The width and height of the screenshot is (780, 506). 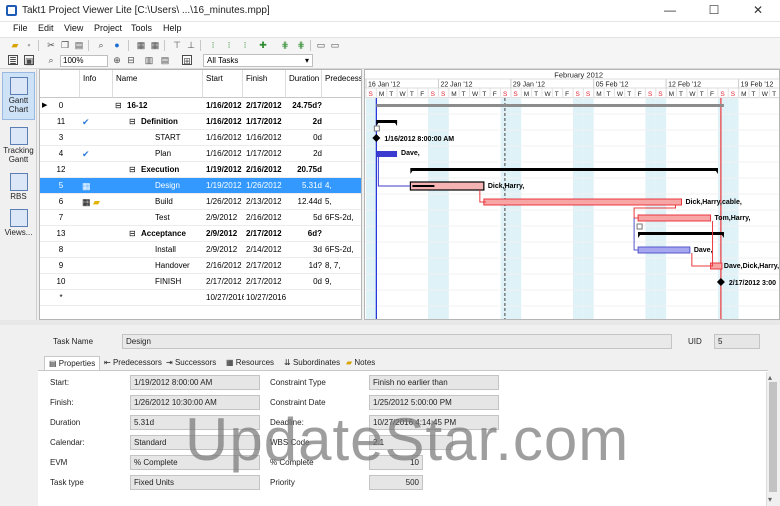 I want to click on collapse-icon: ⁝, so click(x=229, y=45).